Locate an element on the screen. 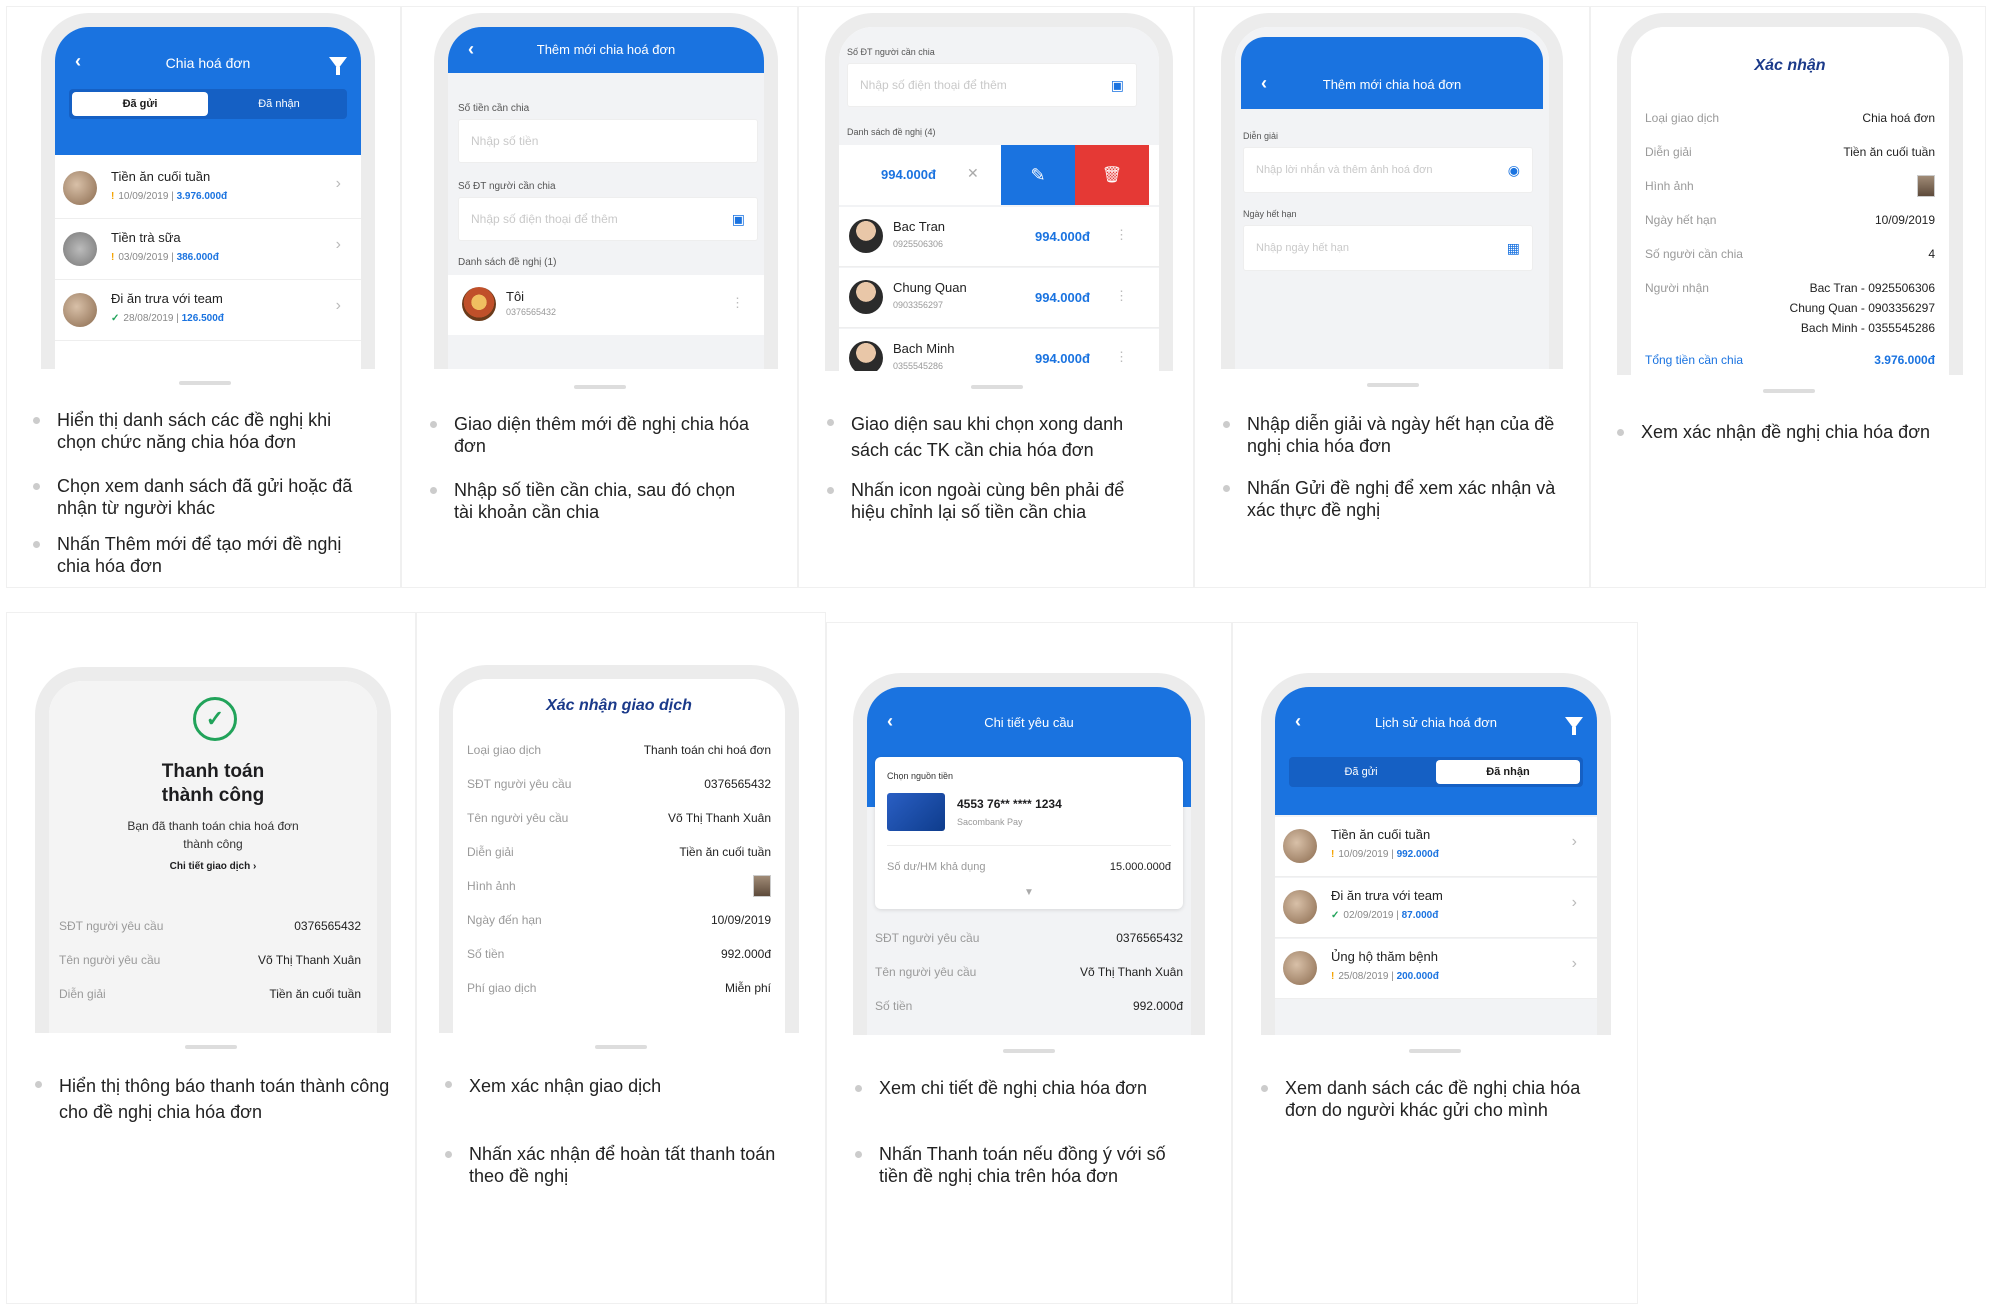 The height and width of the screenshot is (1304, 1992). field-label: Loại giao dịch is located at coordinates (1682, 118).